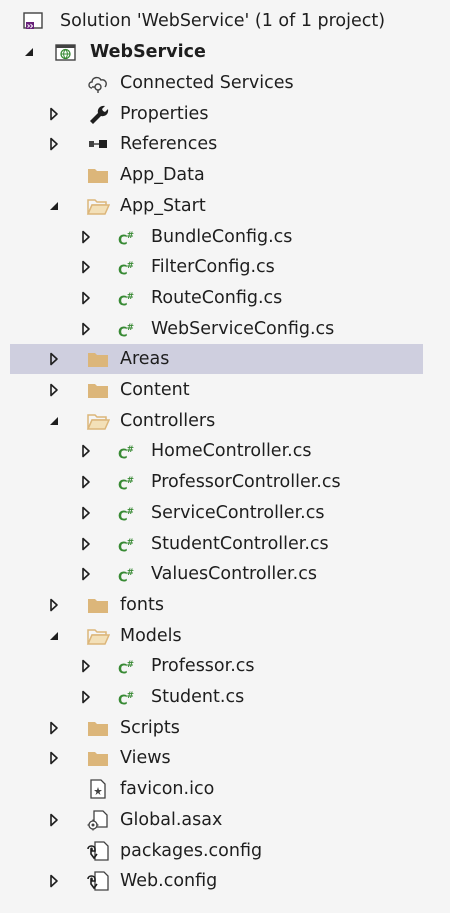  I want to click on tree-item-professor-cs: C# Professor.cs, so click(225, 666).